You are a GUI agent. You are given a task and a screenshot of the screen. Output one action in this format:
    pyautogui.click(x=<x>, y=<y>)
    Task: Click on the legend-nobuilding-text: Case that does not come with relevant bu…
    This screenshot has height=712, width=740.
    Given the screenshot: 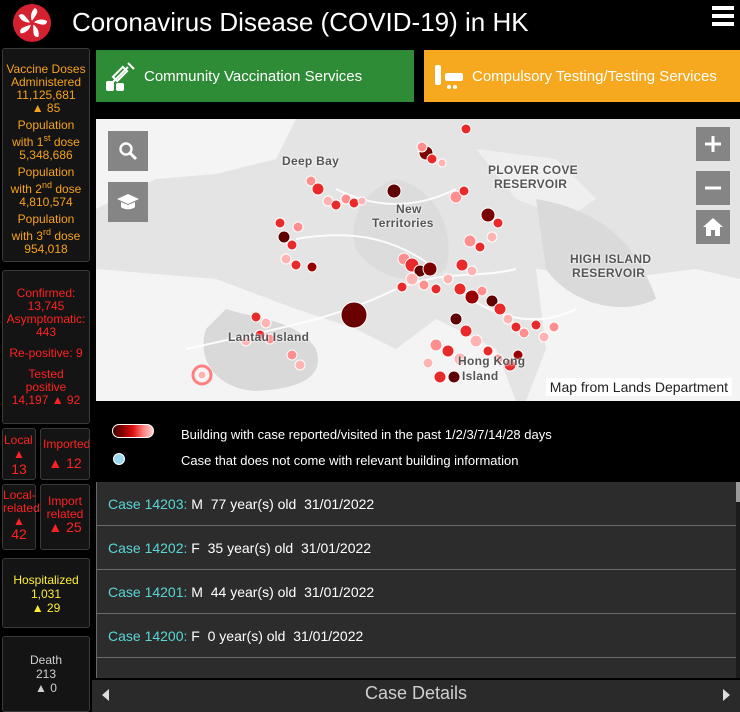 What is the action you would take?
    pyautogui.click(x=350, y=460)
    